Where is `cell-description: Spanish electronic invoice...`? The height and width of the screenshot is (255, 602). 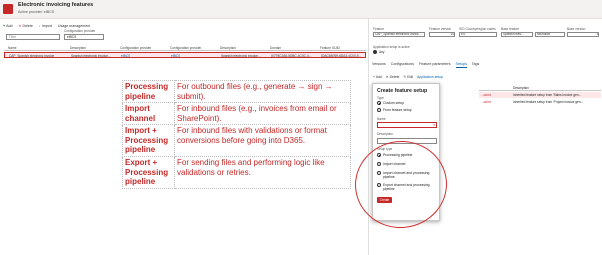 cell-description: Spanish electronic invoice... is located at coordinates (91, 56).